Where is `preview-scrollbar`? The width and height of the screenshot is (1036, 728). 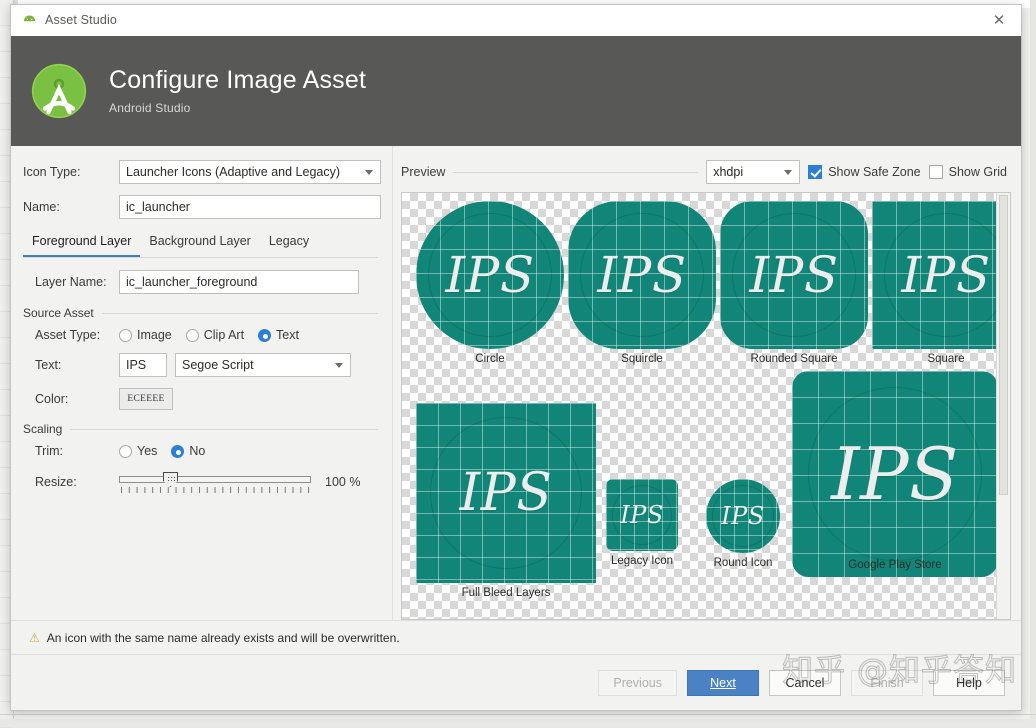 preview-scrollbar is located at coordinates (1003, 406).